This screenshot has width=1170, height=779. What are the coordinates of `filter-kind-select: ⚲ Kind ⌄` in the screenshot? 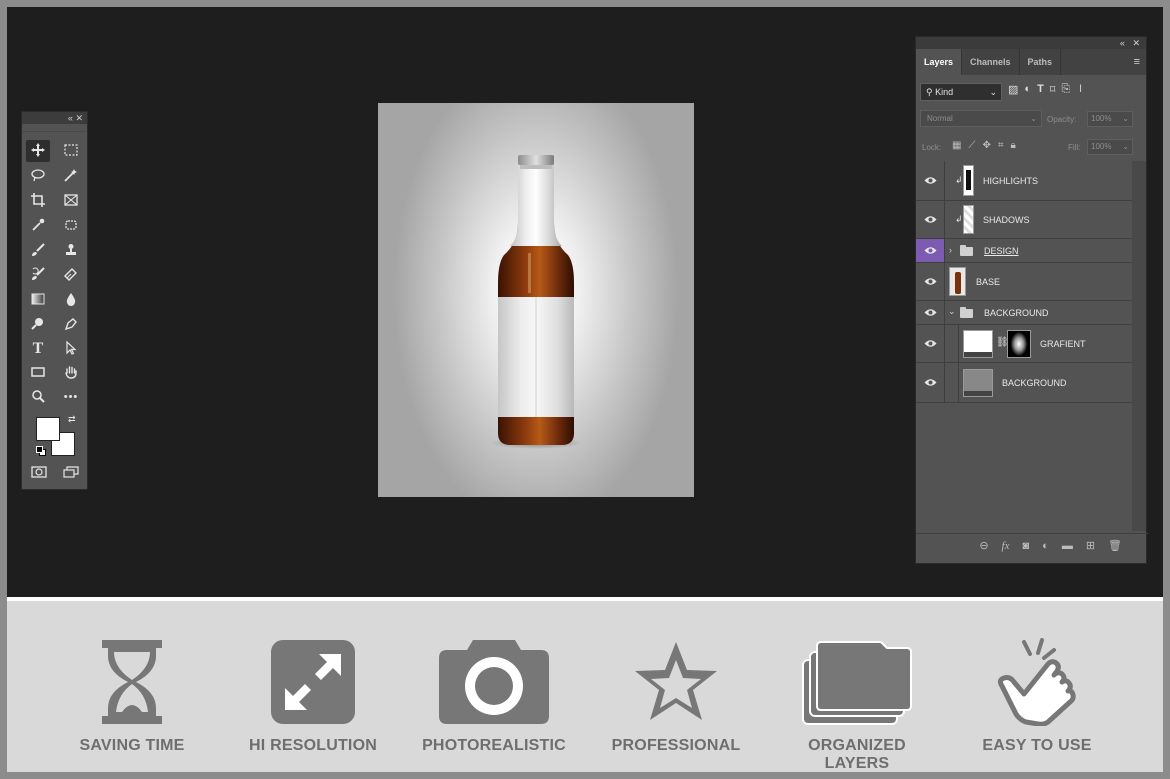 It's located at (961, 92).